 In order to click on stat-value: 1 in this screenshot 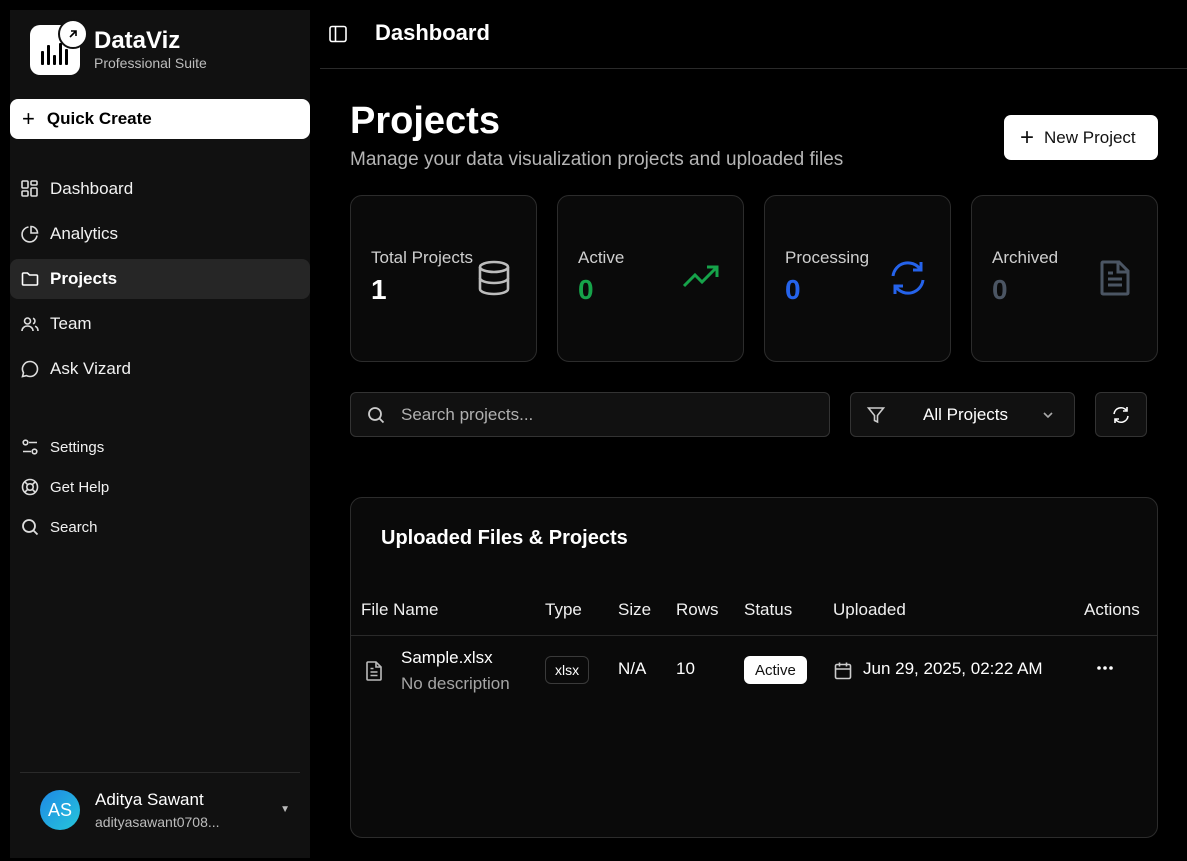, I will do `click(379, 289)`.